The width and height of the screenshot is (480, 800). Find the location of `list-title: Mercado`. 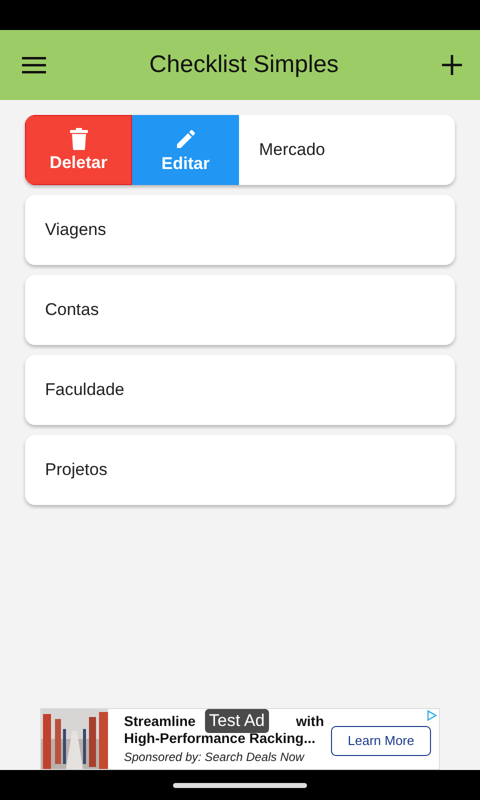

list-title: Mercado is located at coordinates (292, 150).